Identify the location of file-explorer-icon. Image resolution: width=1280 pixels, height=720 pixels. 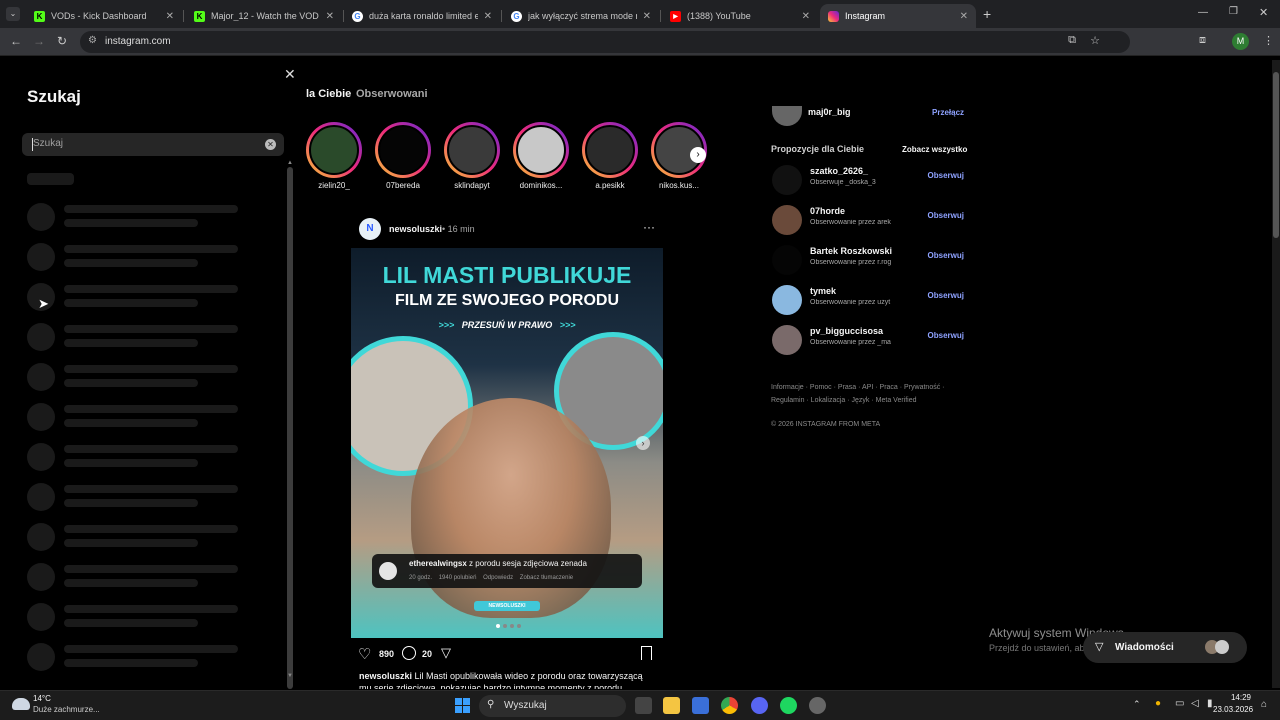
(671, 705).